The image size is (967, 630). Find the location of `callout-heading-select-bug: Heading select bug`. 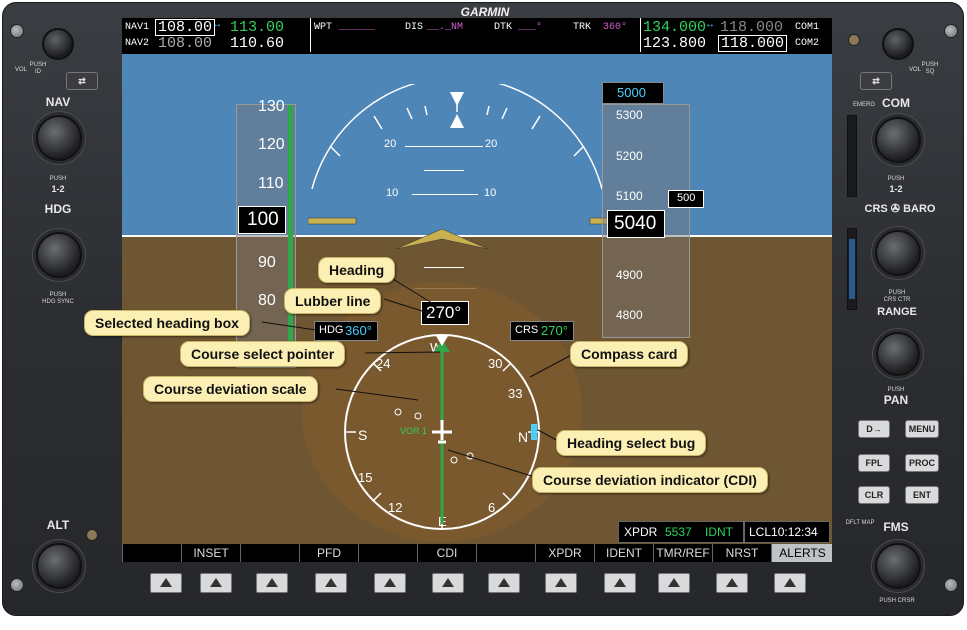

callout-heading-select-bug: Heading select bug is located at coordinates (631, 443).